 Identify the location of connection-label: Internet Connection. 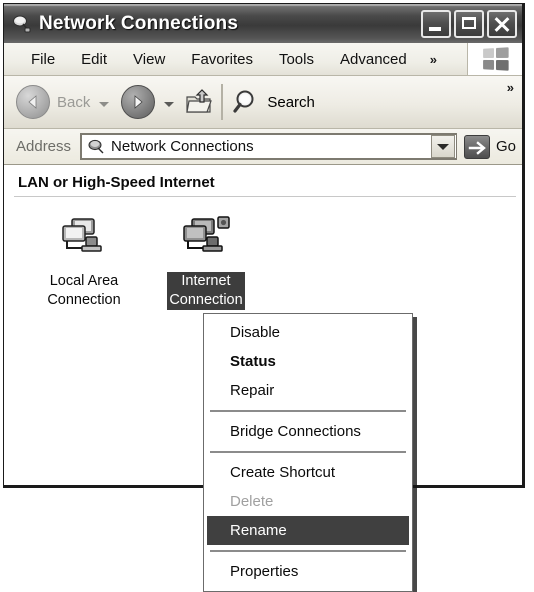
(206, 291).